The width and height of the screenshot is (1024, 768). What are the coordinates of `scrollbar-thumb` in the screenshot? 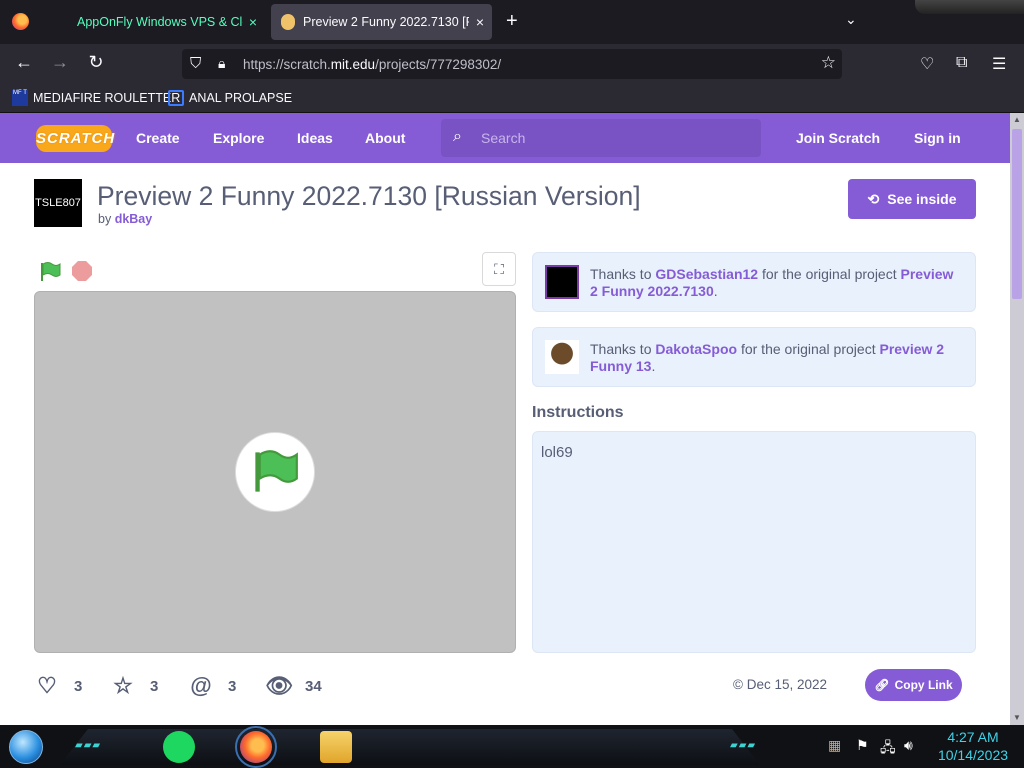 It's located at (1017, 214).